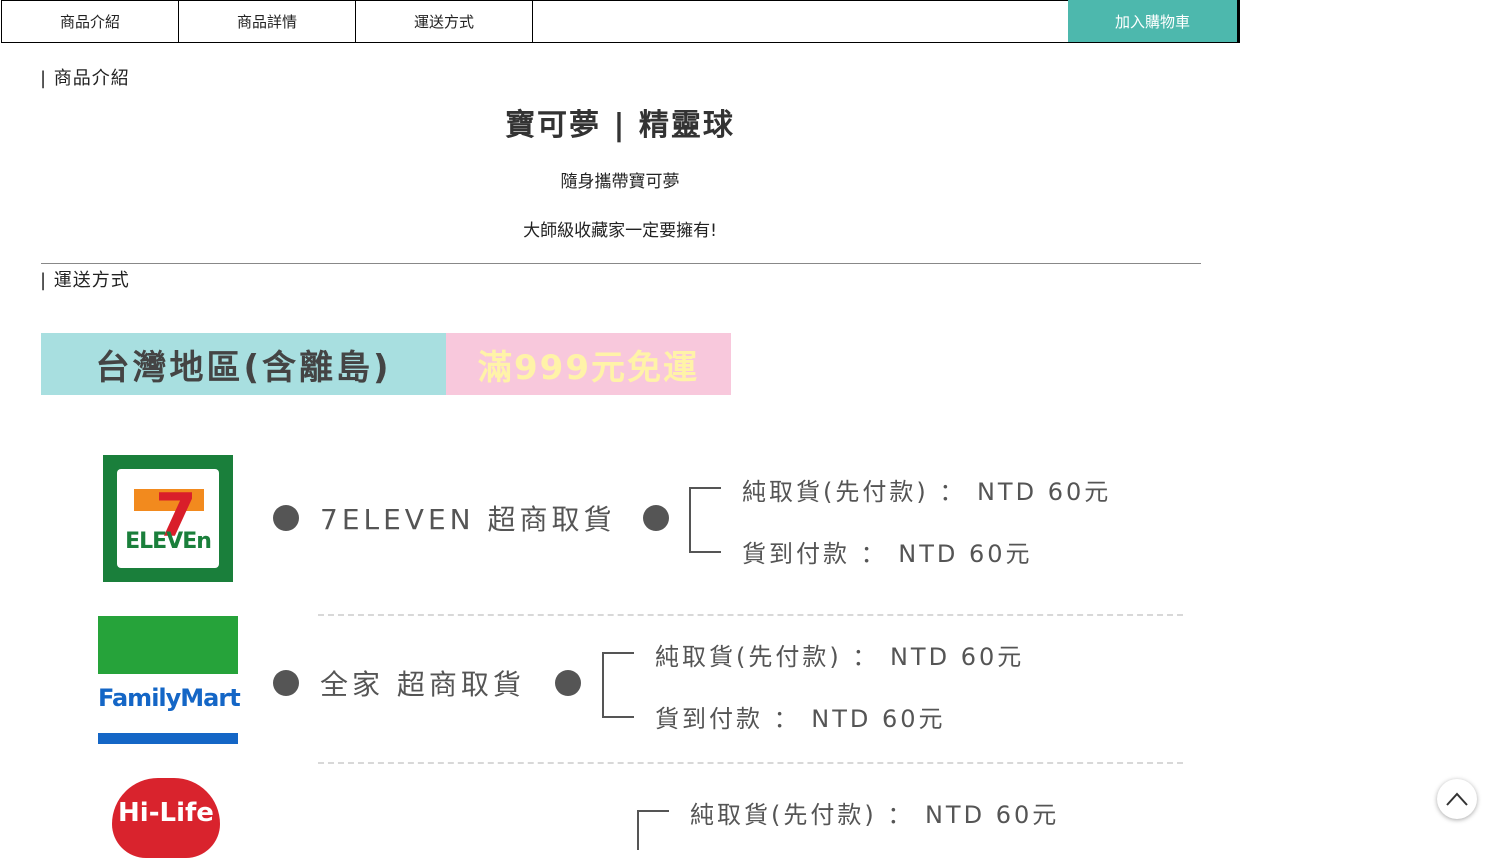 The width and height of the screenshot is (1486, 858). Describe the element at coordinates (243, 364) in the screenshot. I see `region-banner: 台灣地區(含離島)` at that location.